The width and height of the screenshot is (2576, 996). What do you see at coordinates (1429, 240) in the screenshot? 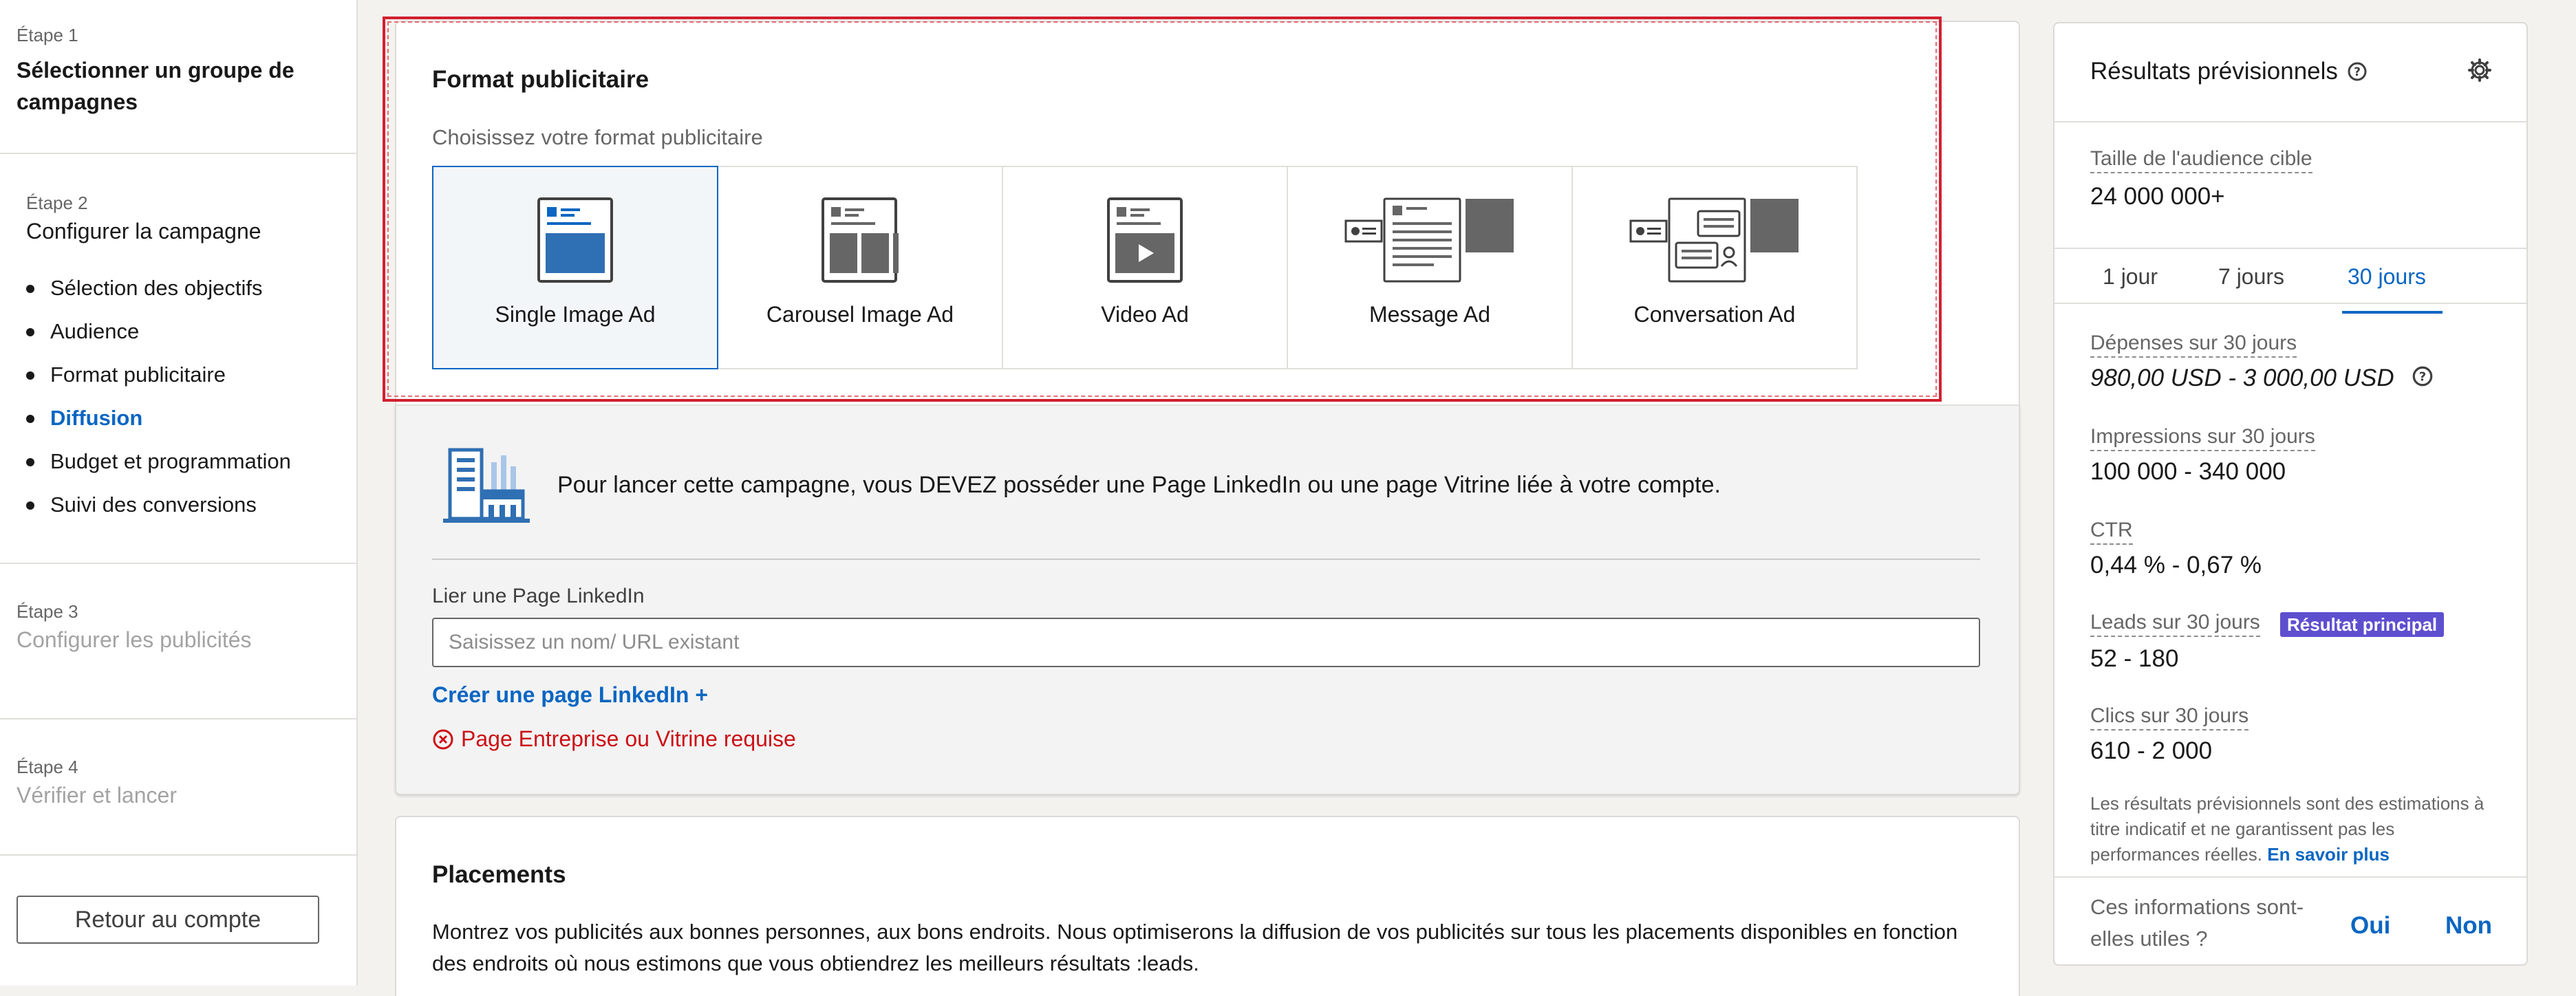
I see `message-ad-icon` at bounding box center [1429, 240].